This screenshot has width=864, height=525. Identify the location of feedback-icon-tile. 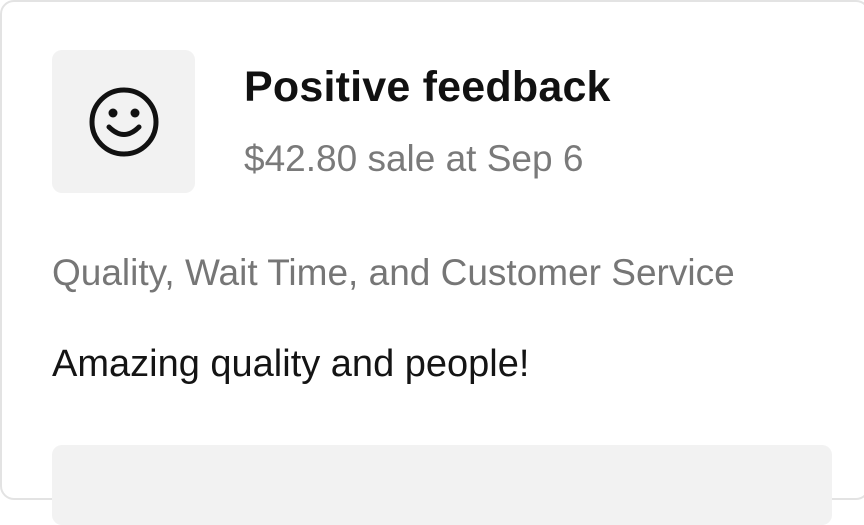
(123, 121).